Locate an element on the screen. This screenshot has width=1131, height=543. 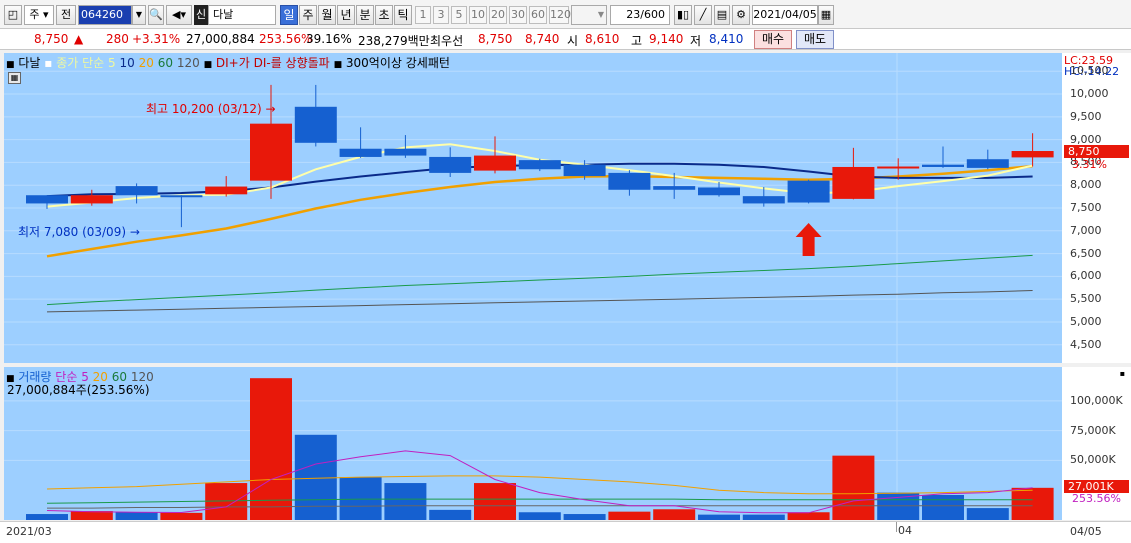
right-arrow-icon: → is located at coordinates (270, 109).